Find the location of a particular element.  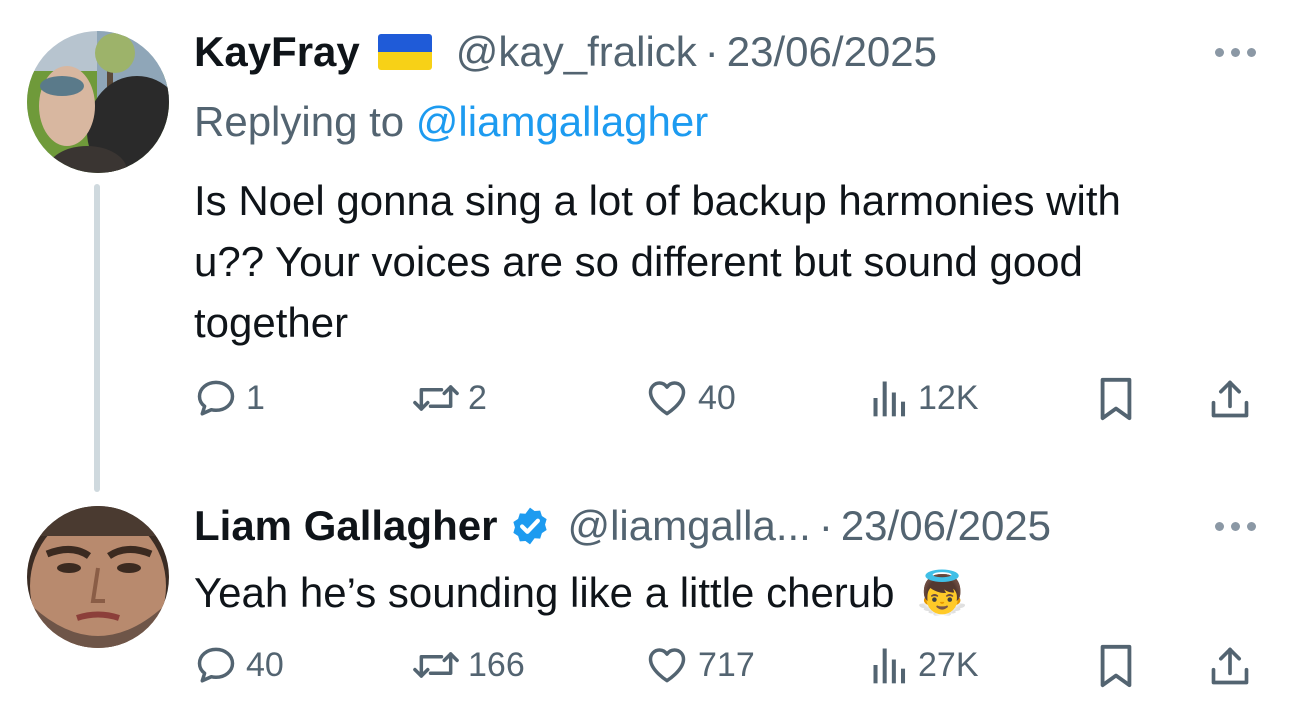

tweet-text-line: together is located at coordinates (271, 322).